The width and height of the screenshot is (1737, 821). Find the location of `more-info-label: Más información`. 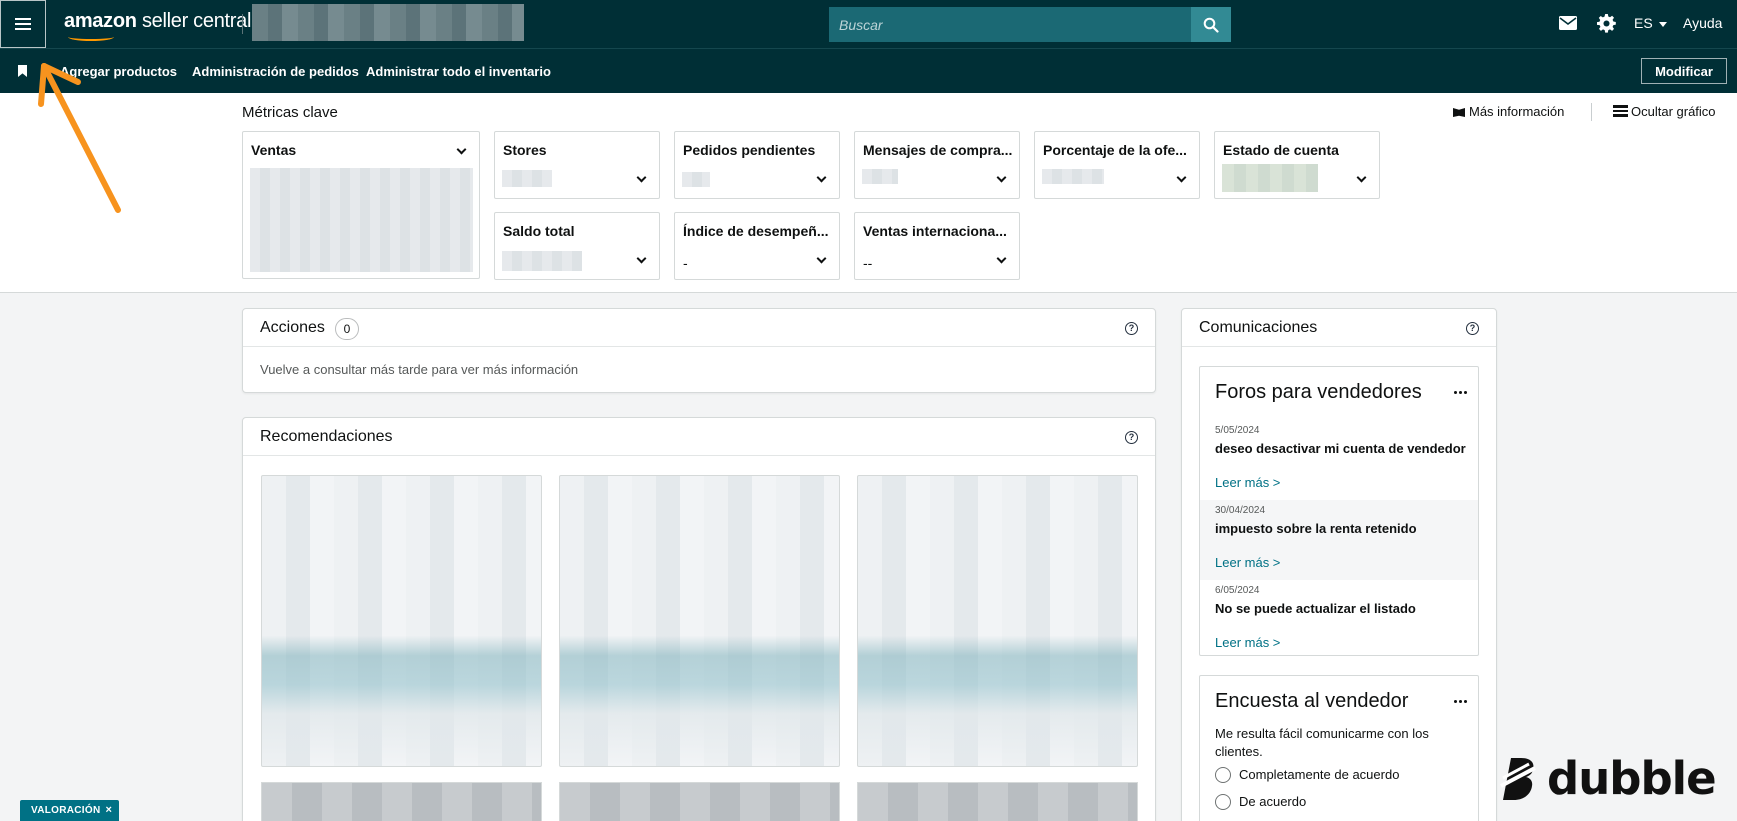

more-info-label: Más información is located at coordinates (1517, 111).